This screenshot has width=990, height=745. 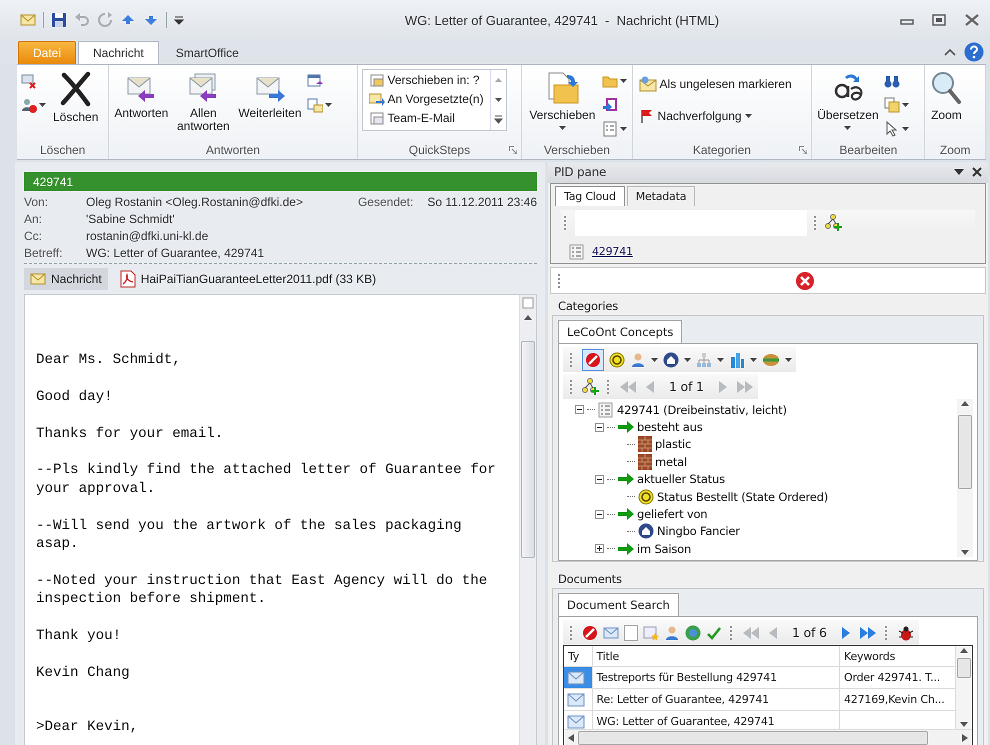 I want to click on help-icon, so click(x=974, y=52).